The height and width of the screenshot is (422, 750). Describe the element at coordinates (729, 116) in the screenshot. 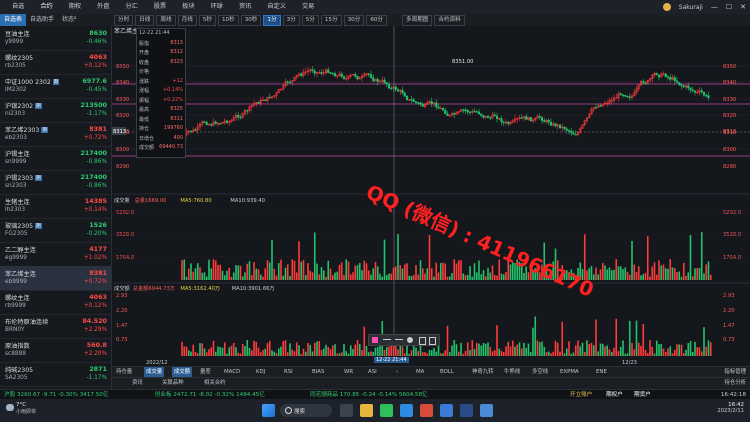

I see `price-axis-label-right: 8320` at that location.